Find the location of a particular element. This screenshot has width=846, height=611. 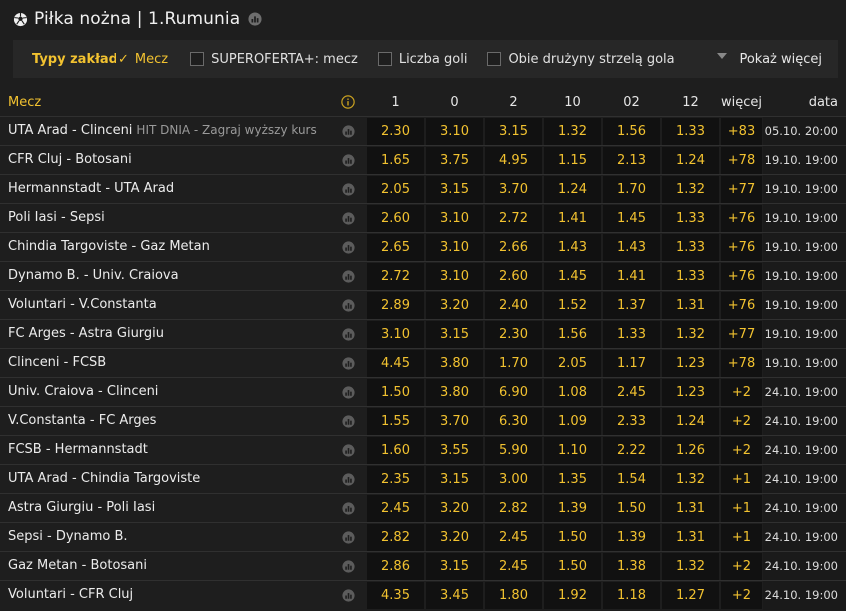

more-markets-button: +83 is located at coordinates (741, 131).